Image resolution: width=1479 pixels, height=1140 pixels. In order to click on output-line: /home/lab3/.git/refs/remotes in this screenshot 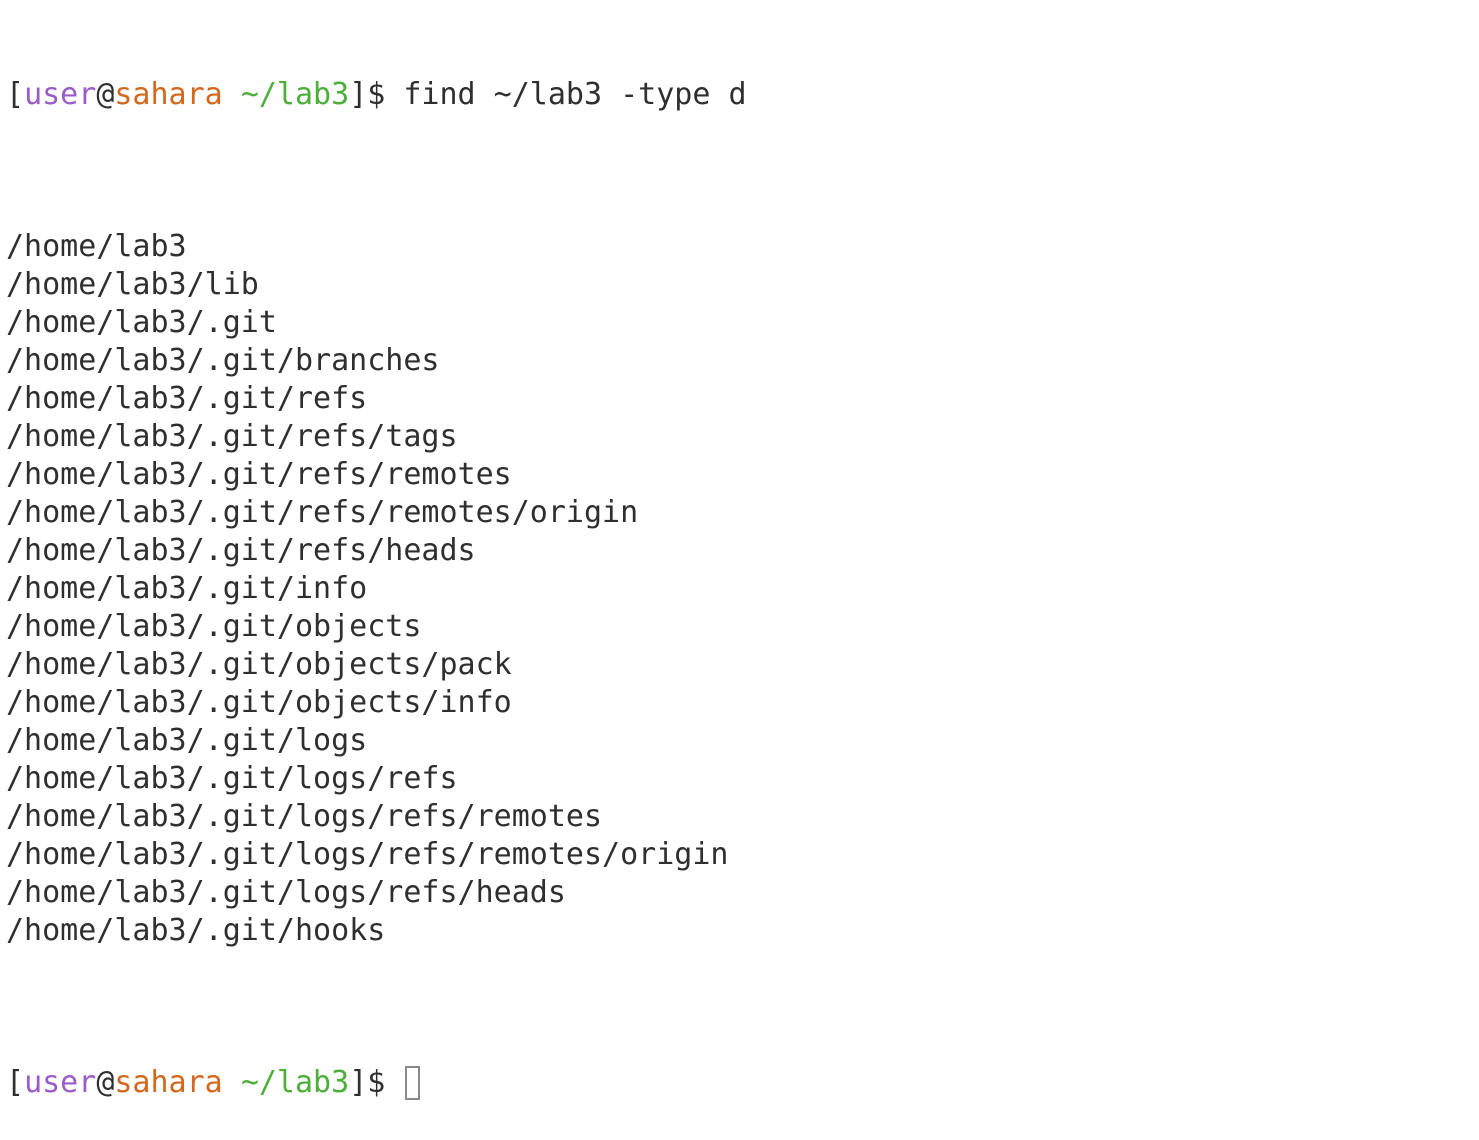, I will do `click(259, 474)`.